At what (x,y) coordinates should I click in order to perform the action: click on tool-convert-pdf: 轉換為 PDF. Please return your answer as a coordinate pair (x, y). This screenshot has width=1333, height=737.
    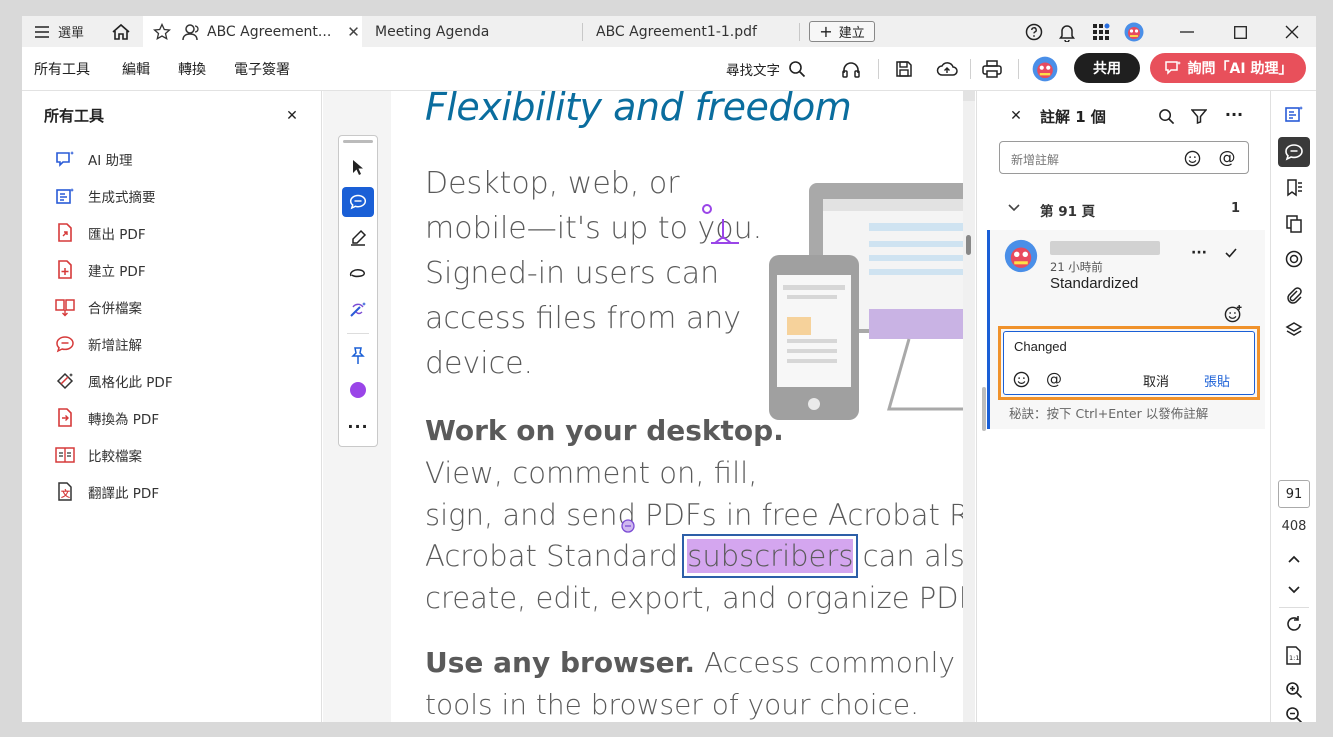
    Looking at the image, I should click on (177, 417).